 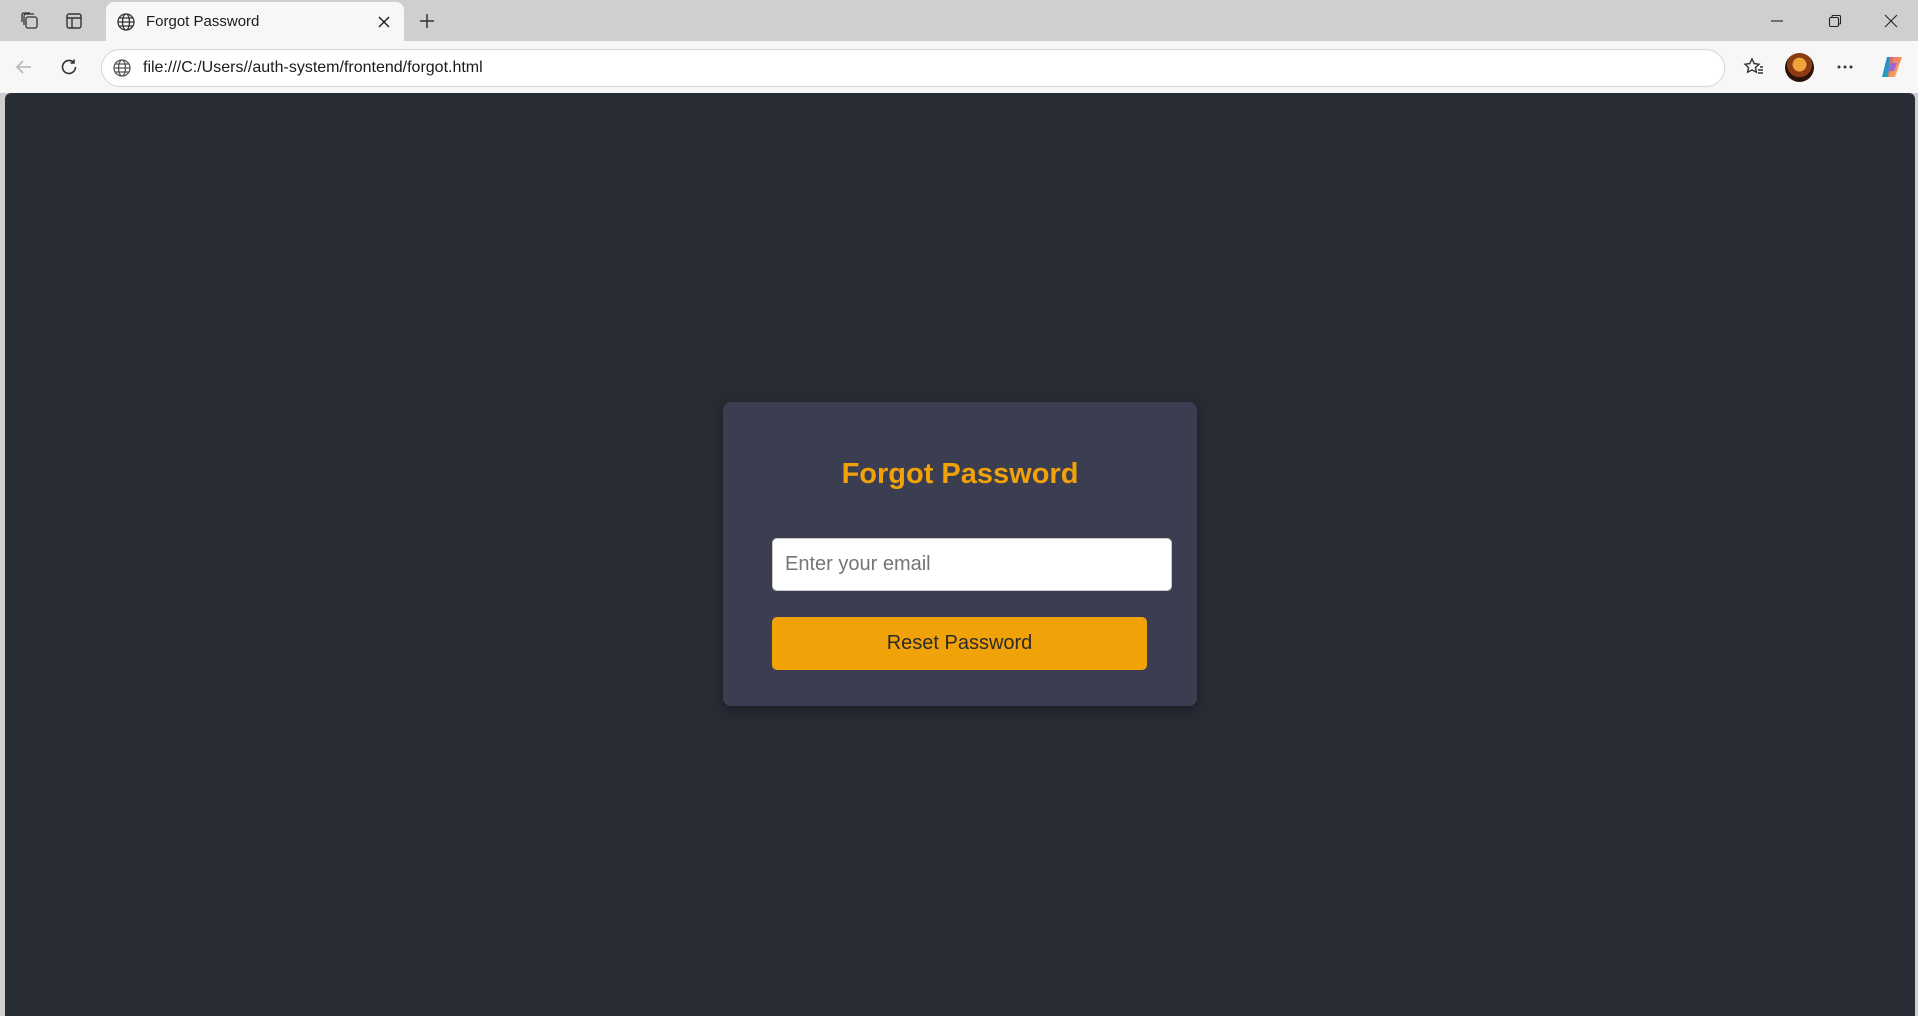 I want to click on tab-strip: Forgot Password, so click(x=959, y=21).